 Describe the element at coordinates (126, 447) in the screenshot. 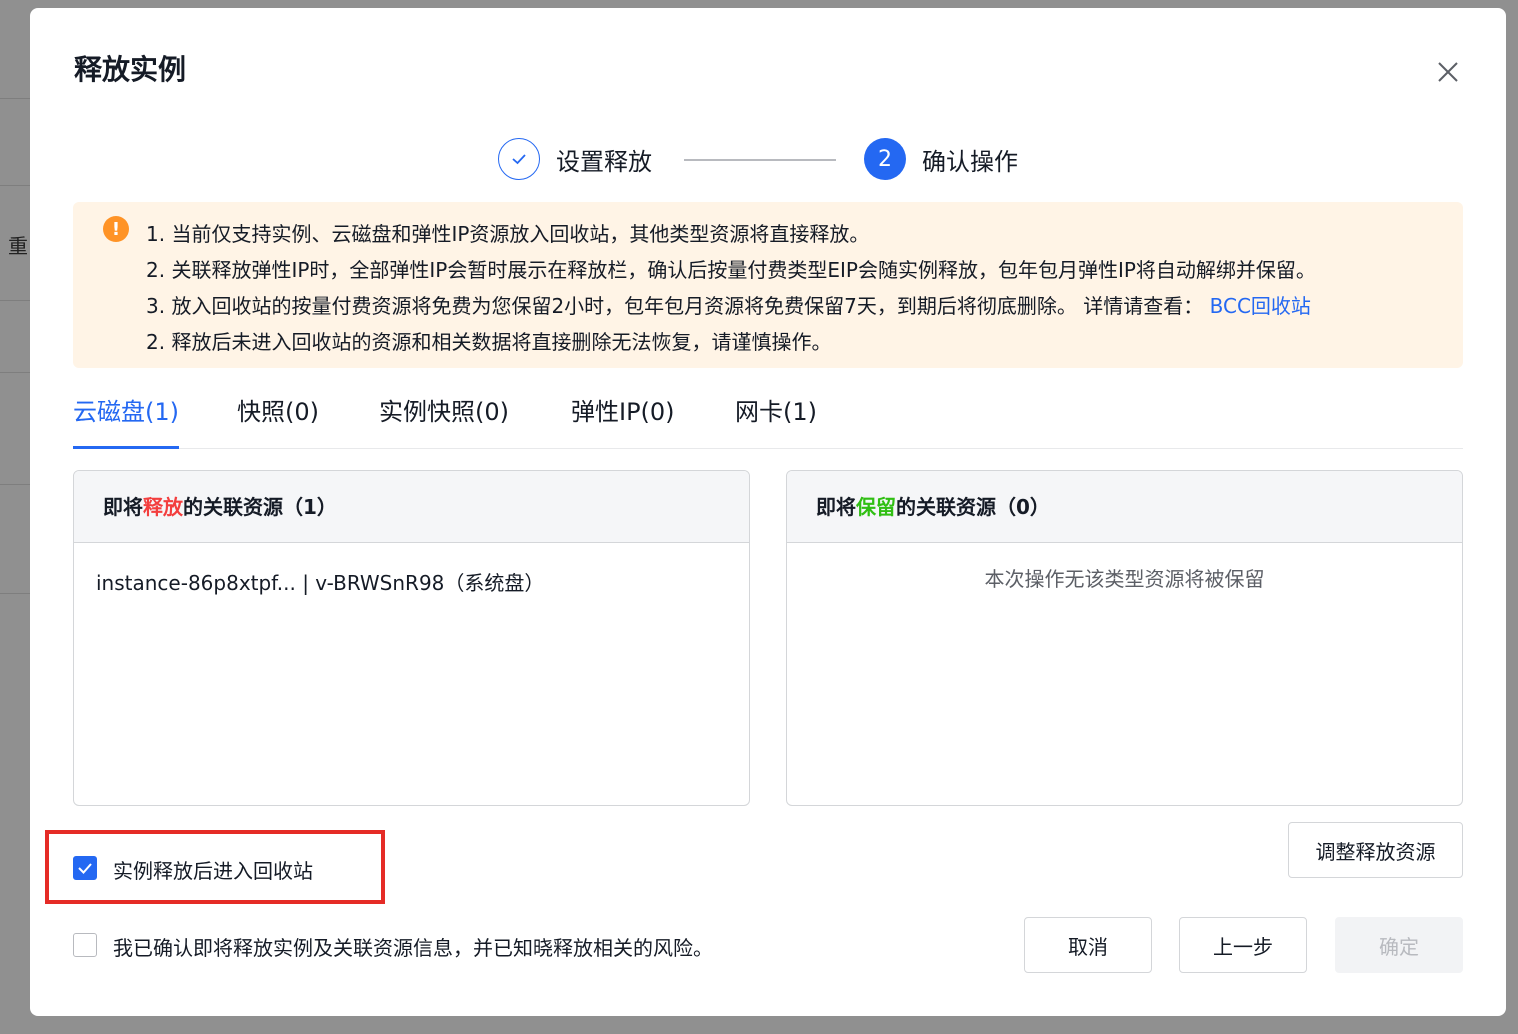

I see `tab-active-indicator` at that location.